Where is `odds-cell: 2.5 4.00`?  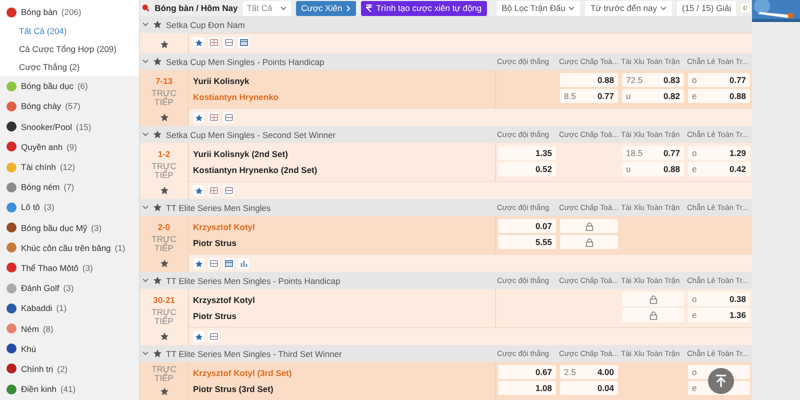
odds-cell: 2.5 4.00 is located at coordinates (589, 372).